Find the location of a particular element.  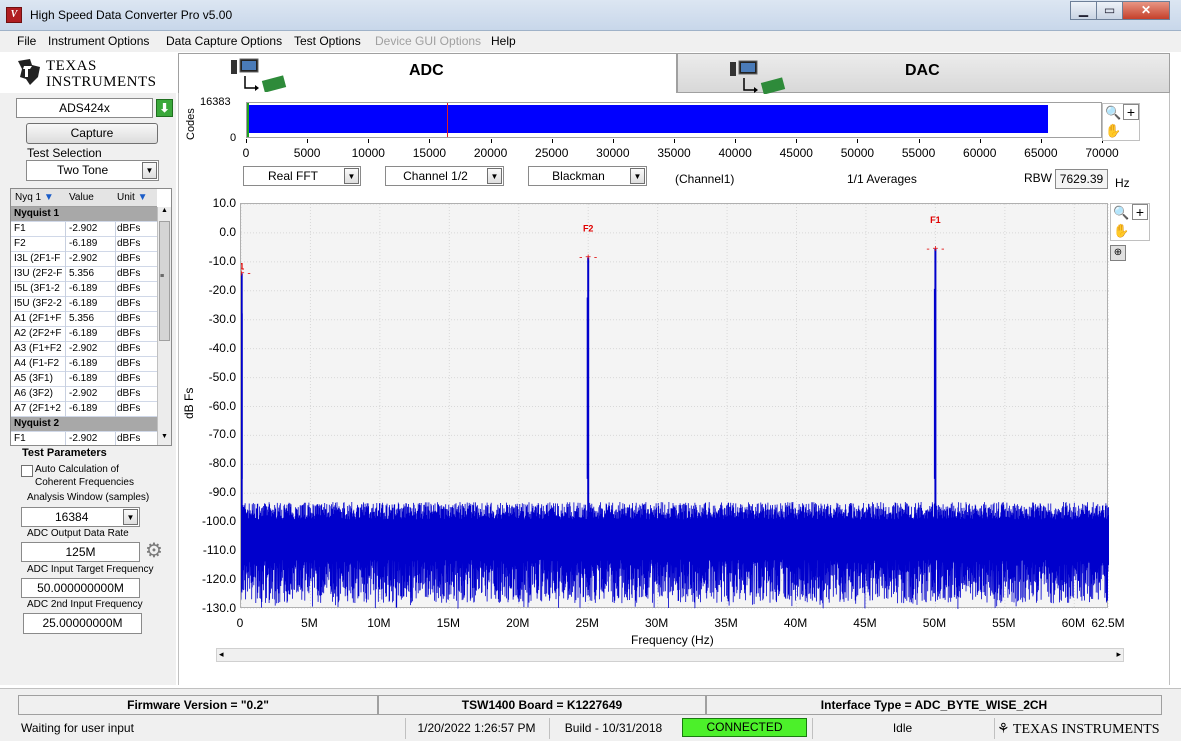

table-row: A2 (2F2+F -6.189 dBFs is located at coordinates (84, 334).